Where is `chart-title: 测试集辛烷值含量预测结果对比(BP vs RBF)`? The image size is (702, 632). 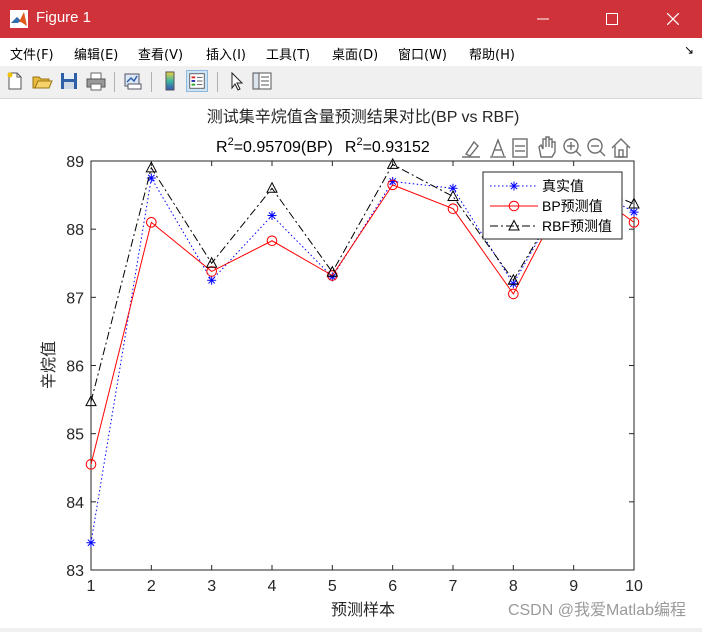 chart-title: 测试集辛烷值含量预测结果对比(BP vs RBF) is located at coordinates (363, 117).